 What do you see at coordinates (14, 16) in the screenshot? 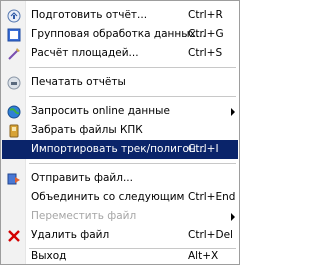
I see `report-icon` at bounding box center [14, 16].